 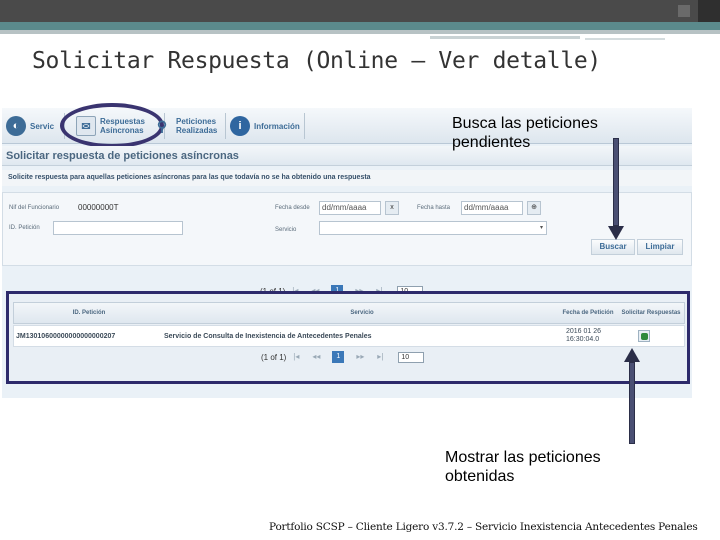 What do you see at coordinates (16, 126) in the screenshot?
I see `globe-icon: ◐` at bounding box center [16, 126].